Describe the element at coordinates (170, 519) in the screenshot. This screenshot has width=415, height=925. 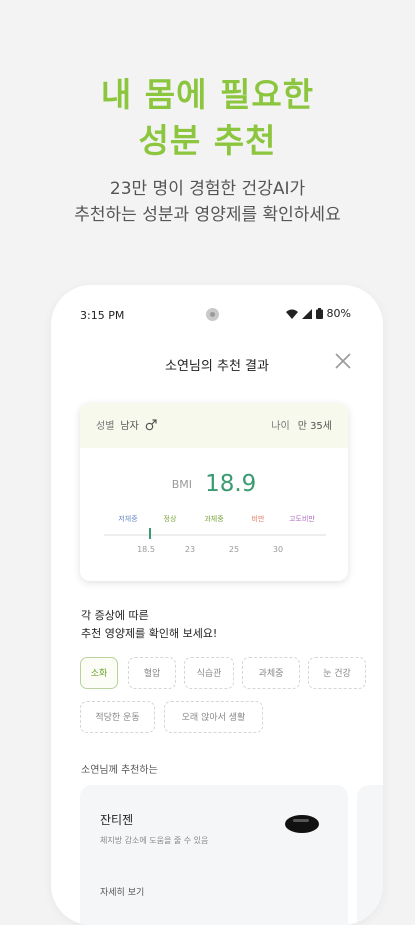
I see `bmi-category-label: 정상` at that location.